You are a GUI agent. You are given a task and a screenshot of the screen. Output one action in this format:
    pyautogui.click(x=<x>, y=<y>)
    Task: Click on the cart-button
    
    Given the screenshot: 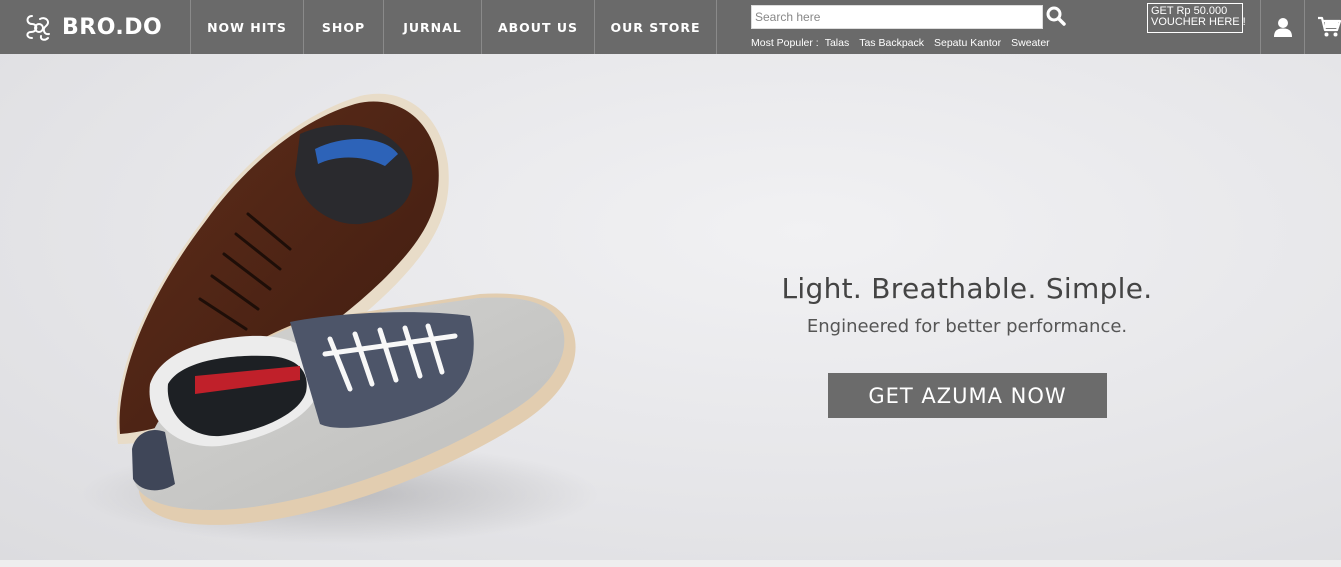 What is the action you would take?
    pyautogui.click(x=1322, y=27)
    